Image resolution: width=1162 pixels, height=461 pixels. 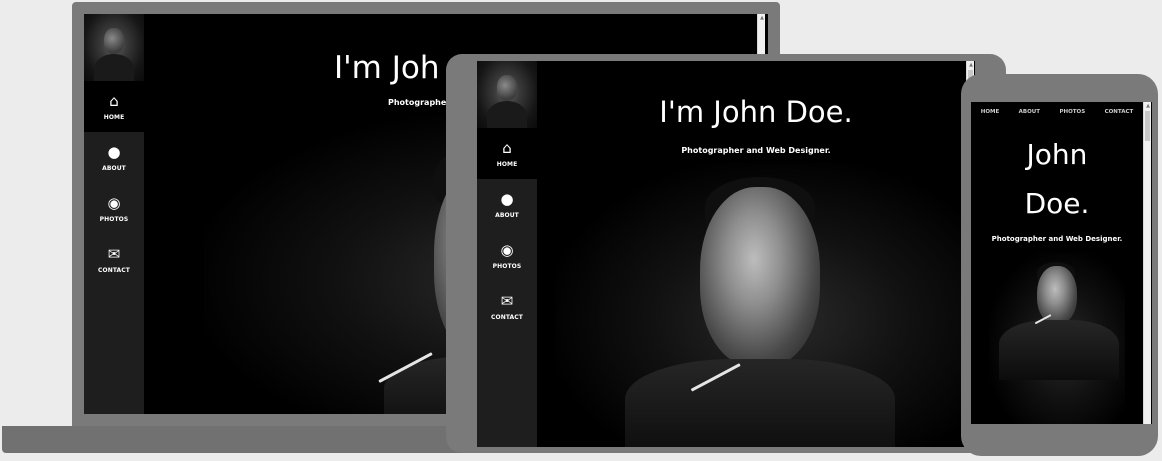 I want to click on nav-link-home: HOME, so click(x=990, y=112).